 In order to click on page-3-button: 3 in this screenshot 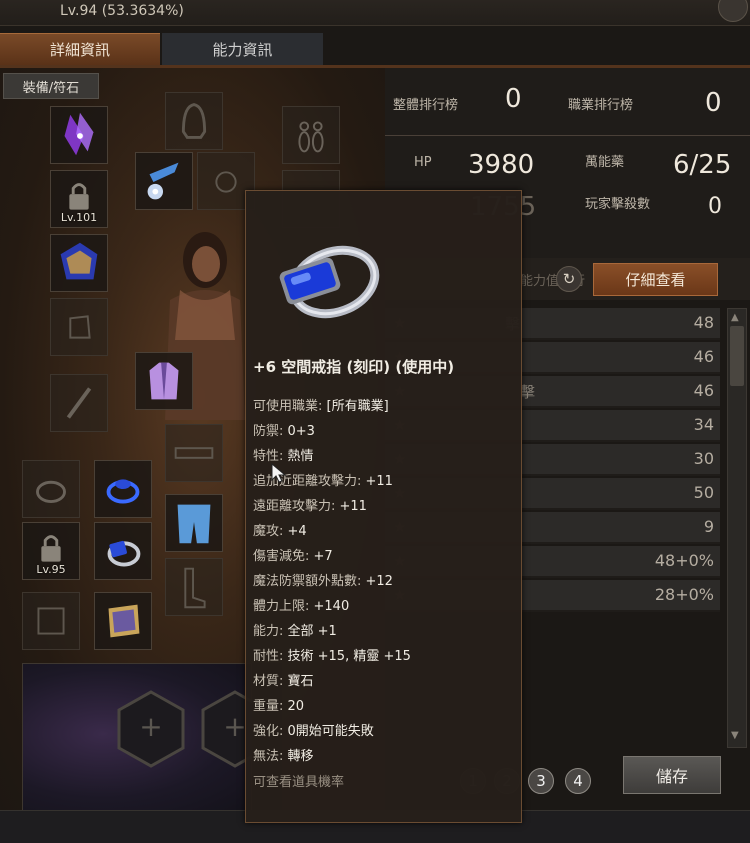, I will do `click(541, 781)`.